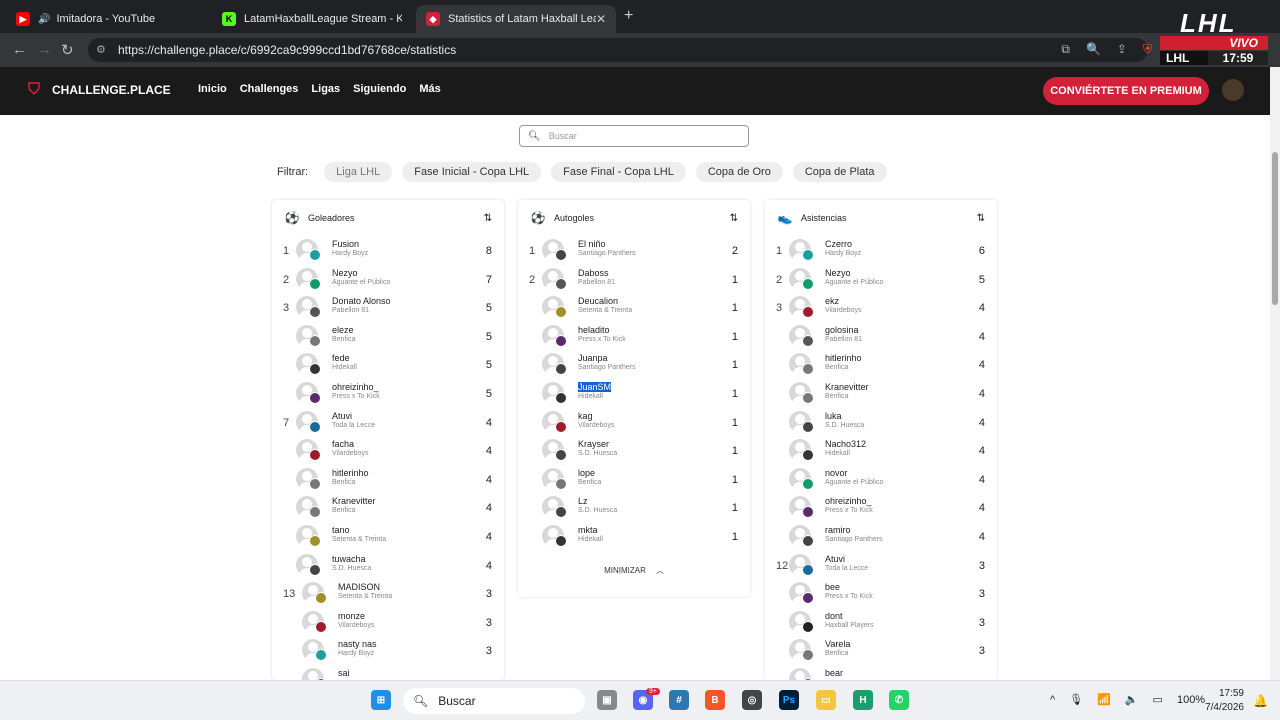 Image resolution: width=1280 pixels, height=720 pixels. Describe the element at coordinates (341, 530) in the screenshot. I see `player-name: tano` at that location.